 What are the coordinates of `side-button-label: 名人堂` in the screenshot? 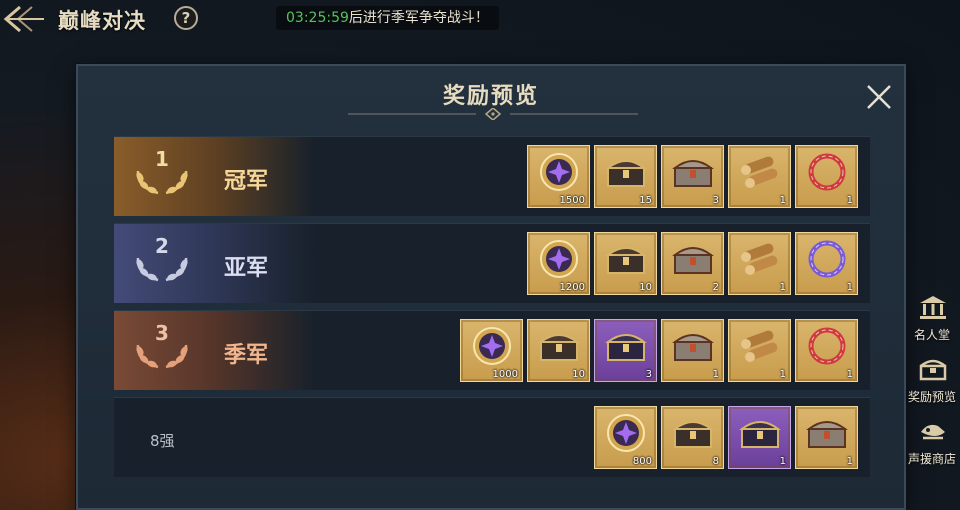 It's located at (931, 335).